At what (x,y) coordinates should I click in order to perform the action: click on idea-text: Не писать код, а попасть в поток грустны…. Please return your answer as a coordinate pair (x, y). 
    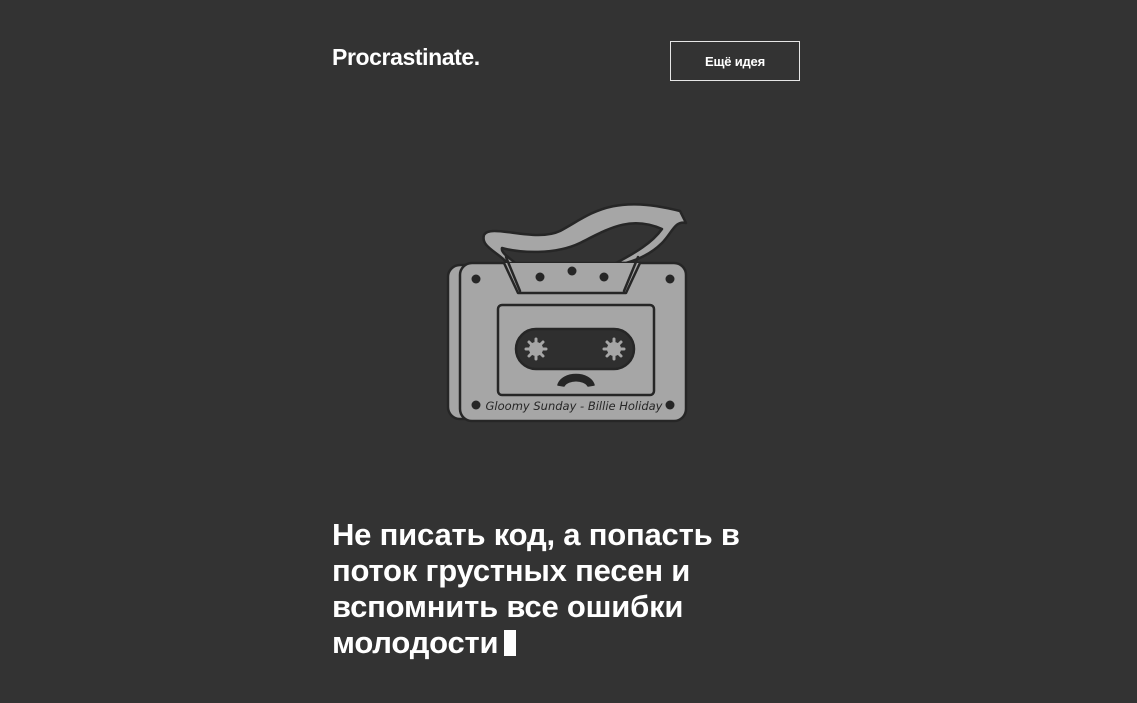
    Looking at the image, I should click on (572, 589).